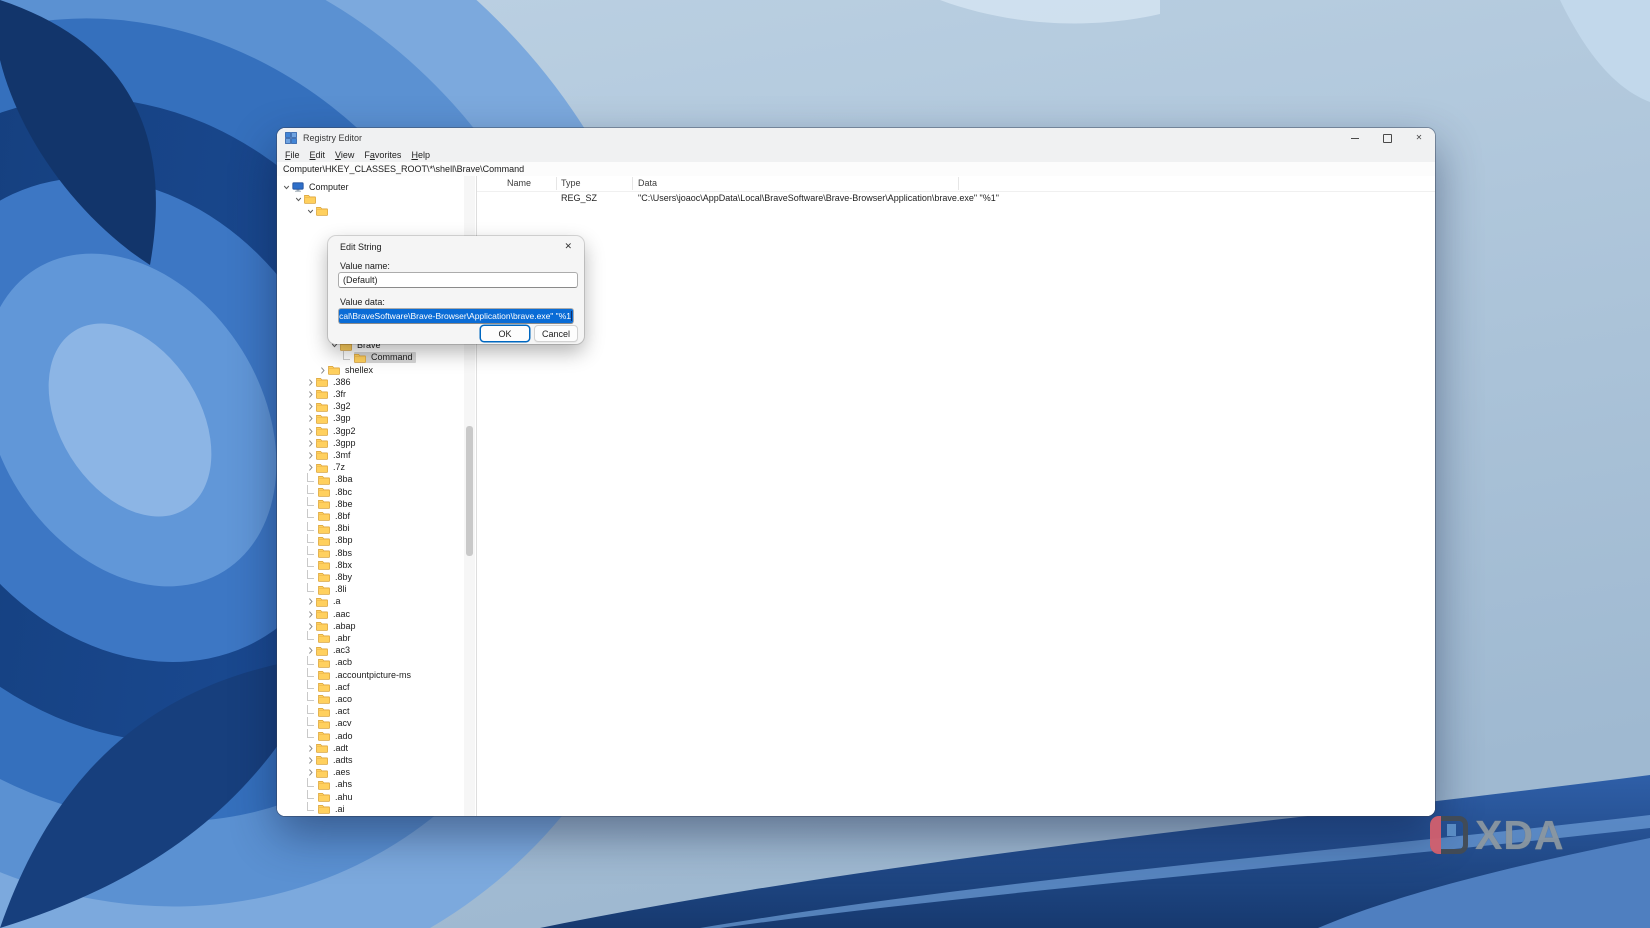 This screenshot has width=1650, height=928. I want to click on tree-item-3gpp: .3gpp, so click(333, 443).